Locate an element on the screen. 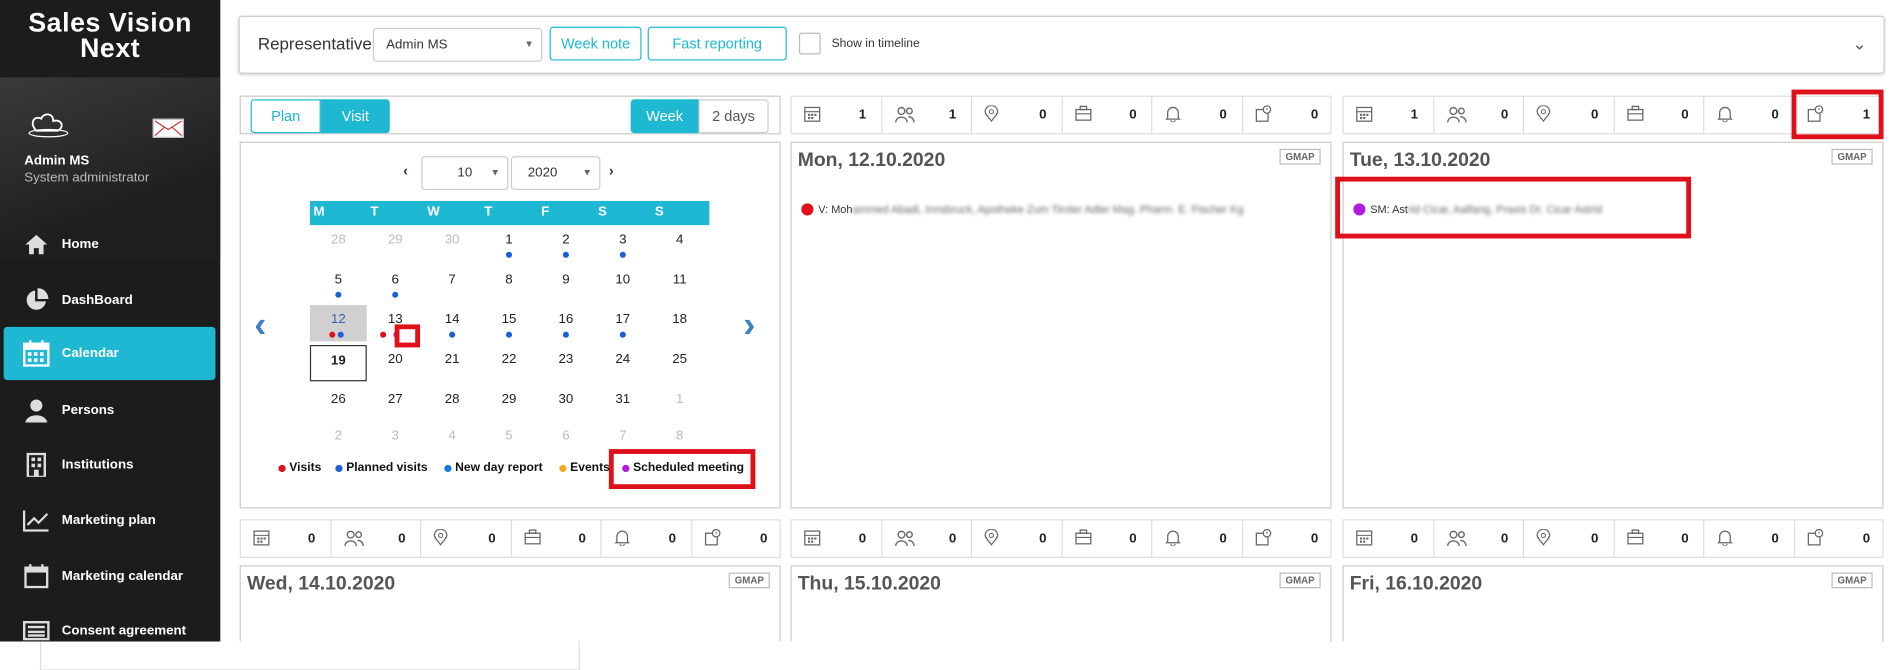  calendar-day: 23 is located at coordinates (565, 363).